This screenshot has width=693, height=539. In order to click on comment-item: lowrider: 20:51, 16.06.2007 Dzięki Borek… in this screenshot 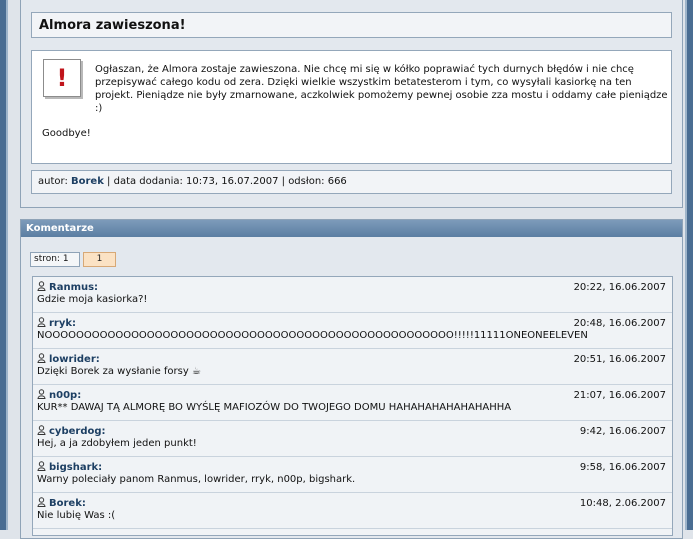, I will do `click(352, 367)`.